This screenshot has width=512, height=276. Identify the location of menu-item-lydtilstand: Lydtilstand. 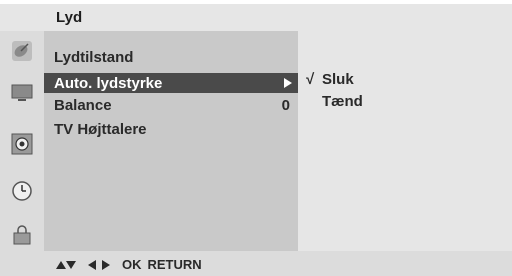
(171, 57).